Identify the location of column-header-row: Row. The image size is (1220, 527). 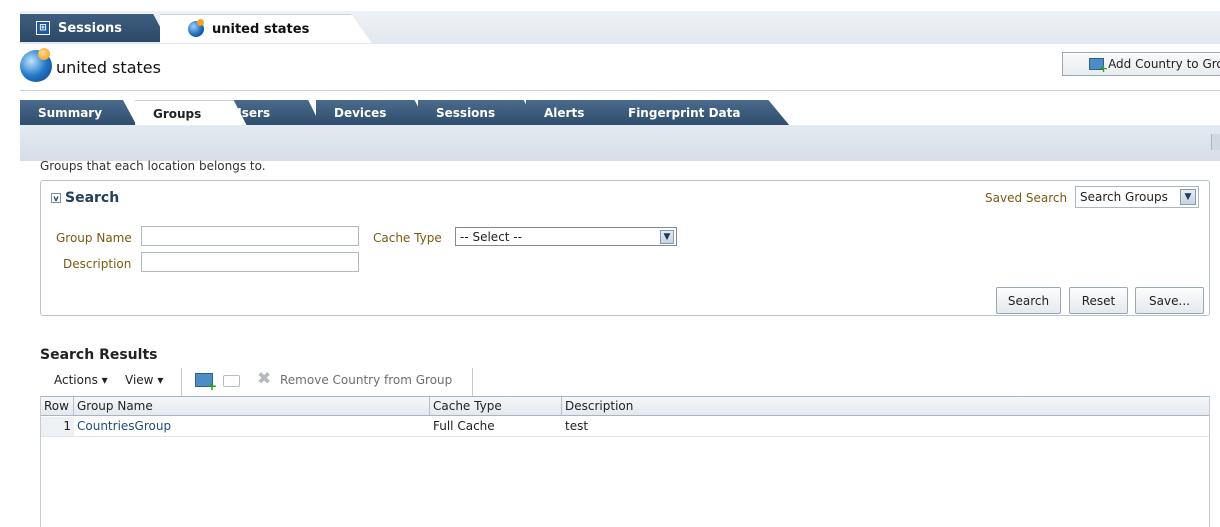
(57, 406).